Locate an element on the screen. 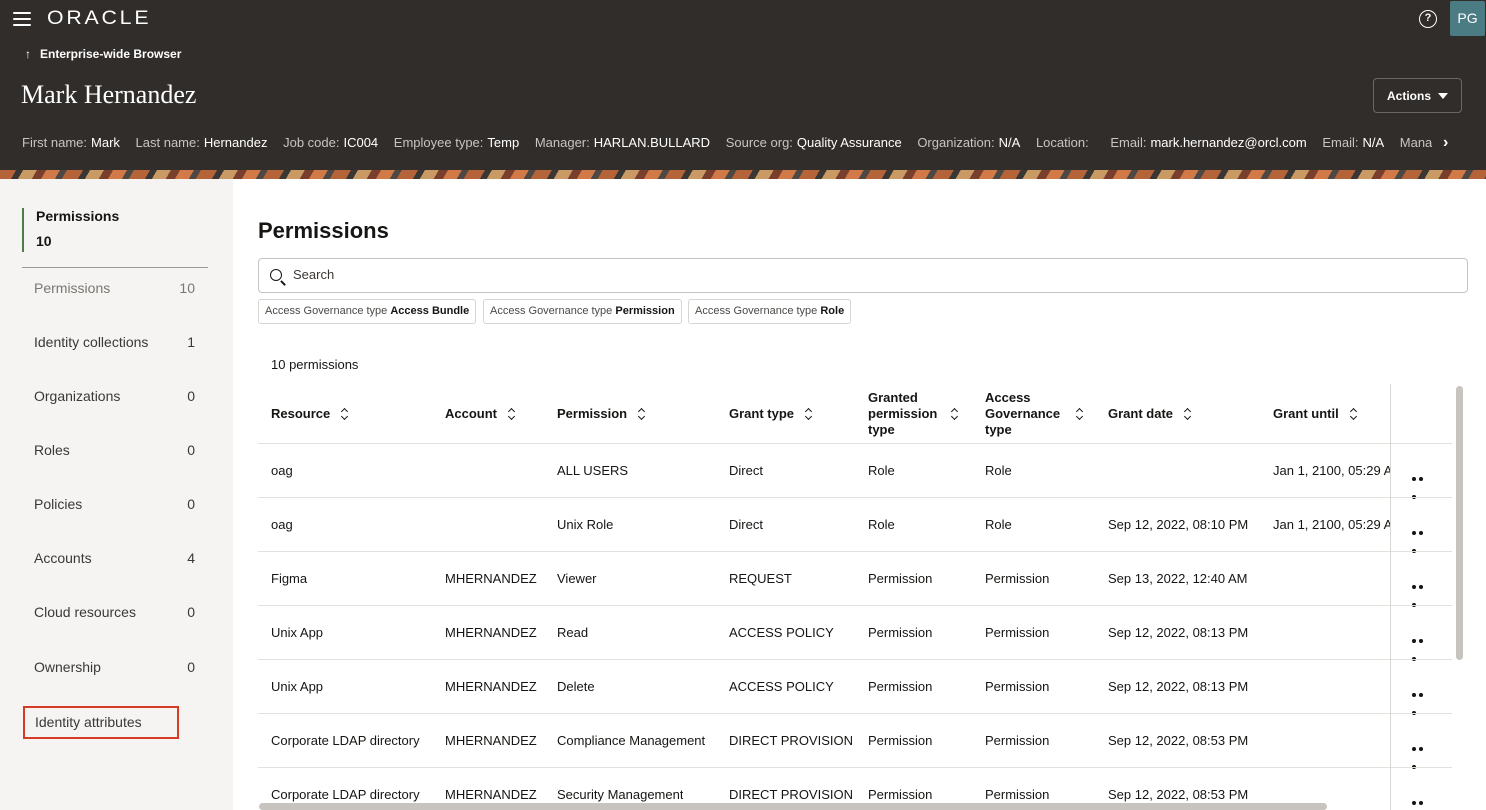 Image resolution: width=1486 pixels, height=810 pixels. back-link: ↑ Enterprise-wide Browser is located at coordinates (103, 54).